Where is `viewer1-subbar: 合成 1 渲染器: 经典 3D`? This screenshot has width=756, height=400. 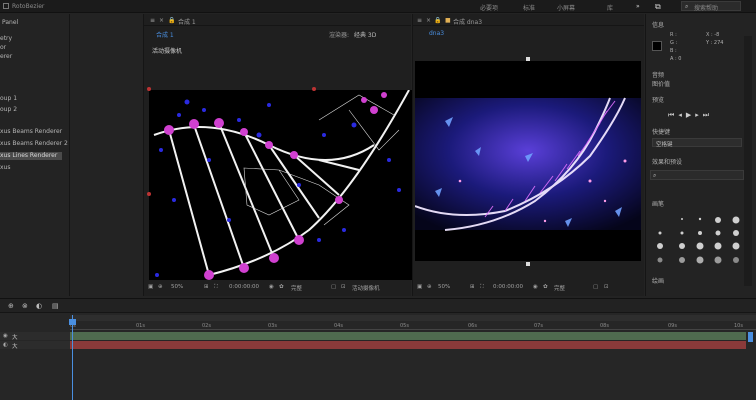
viewer1-subbar: 合成 1 渲染器: 经典 3D is located at coordinates (277, 33).